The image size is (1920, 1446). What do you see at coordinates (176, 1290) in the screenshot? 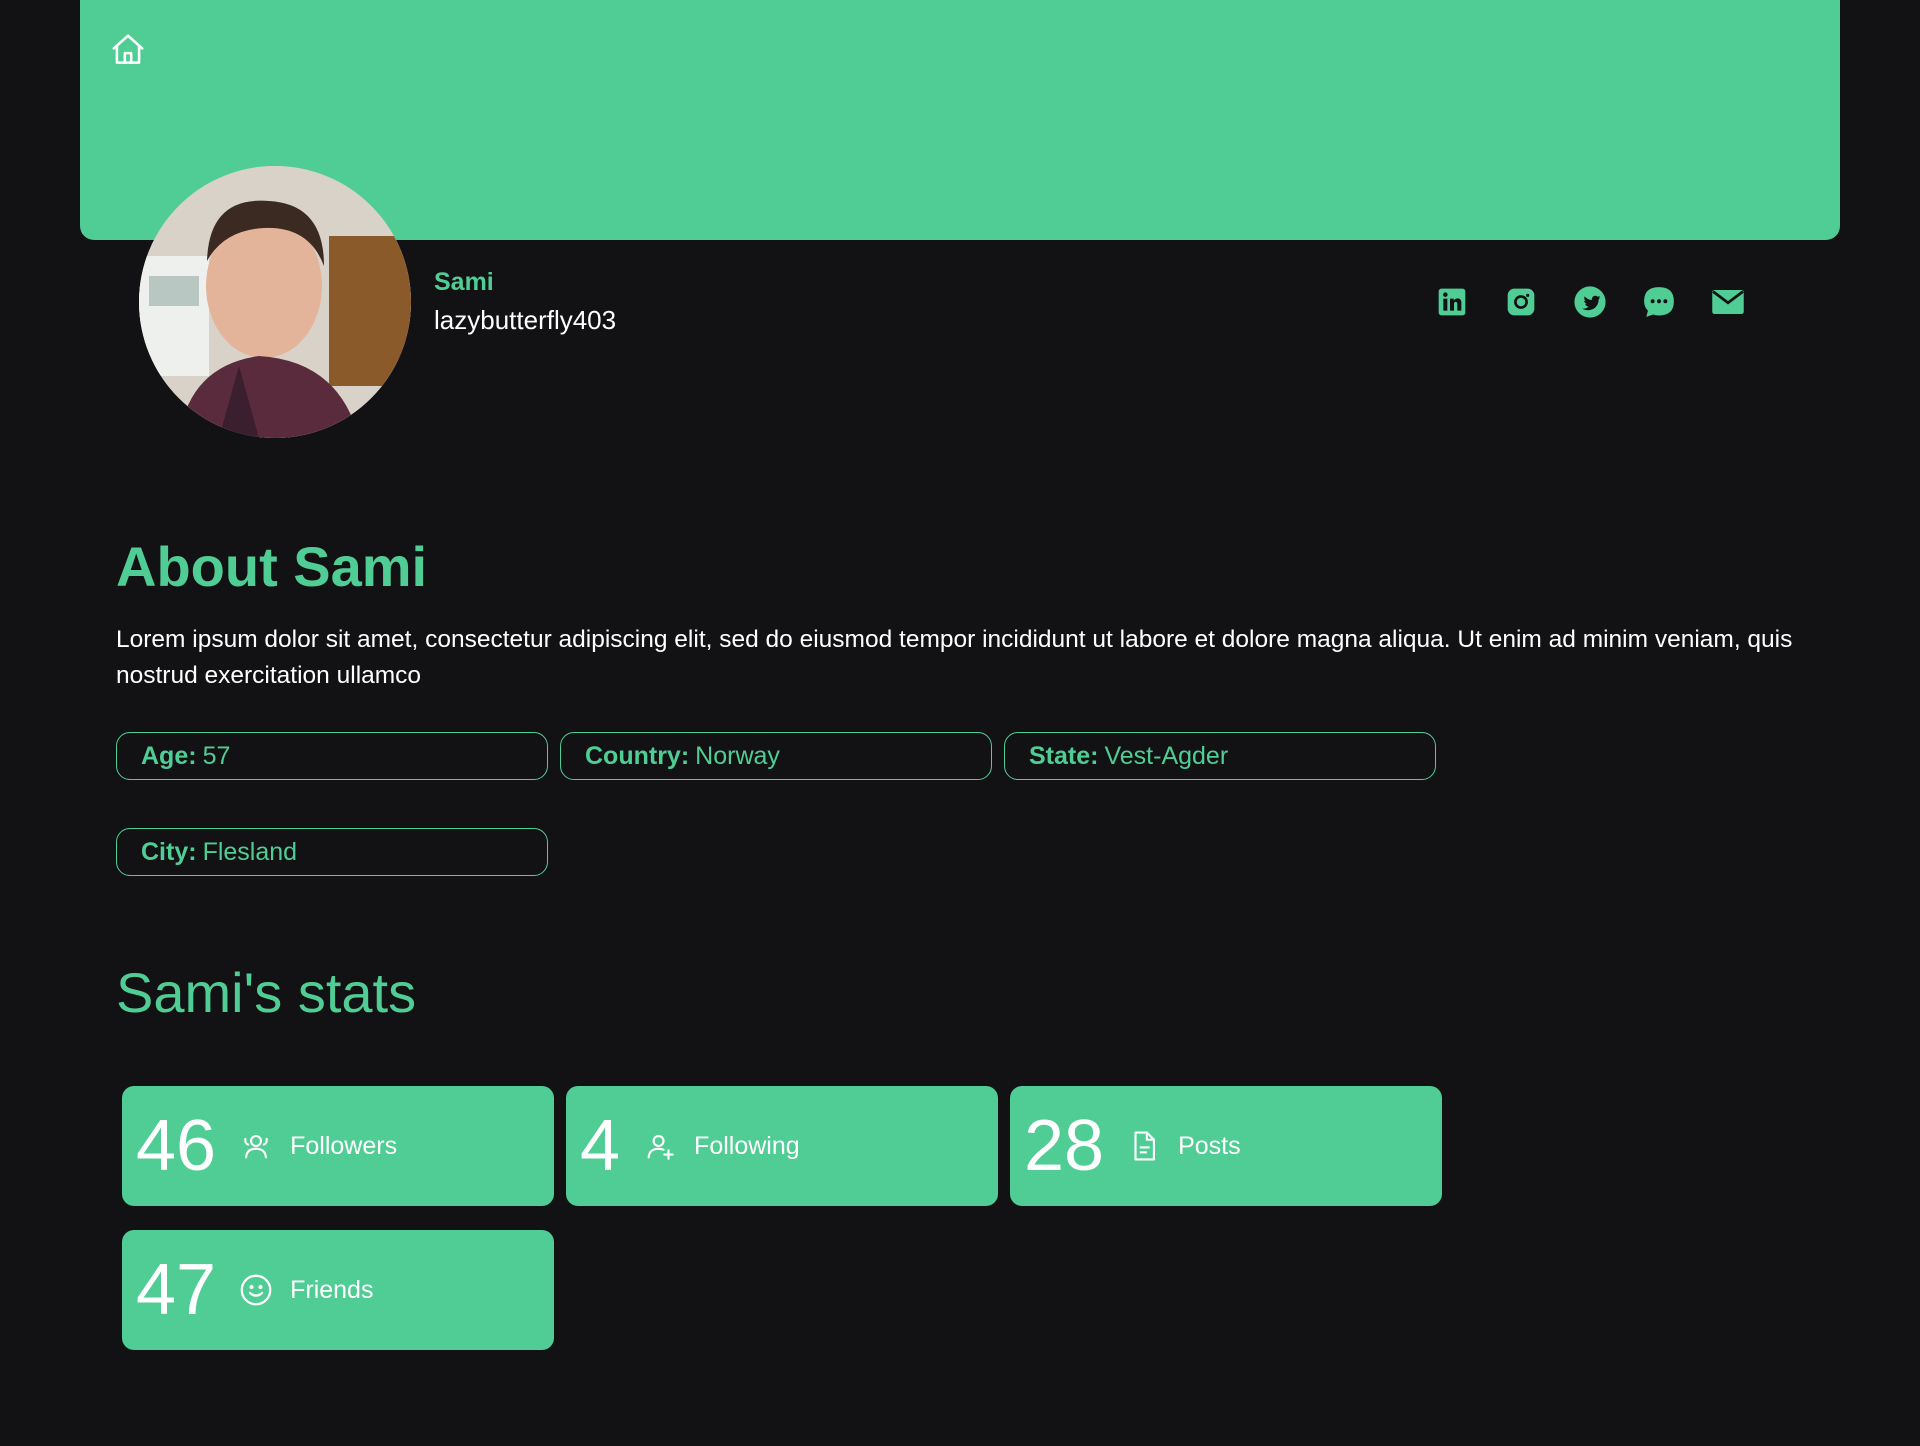
I see `stat-value: 47` at bounding box center [176, 1290].